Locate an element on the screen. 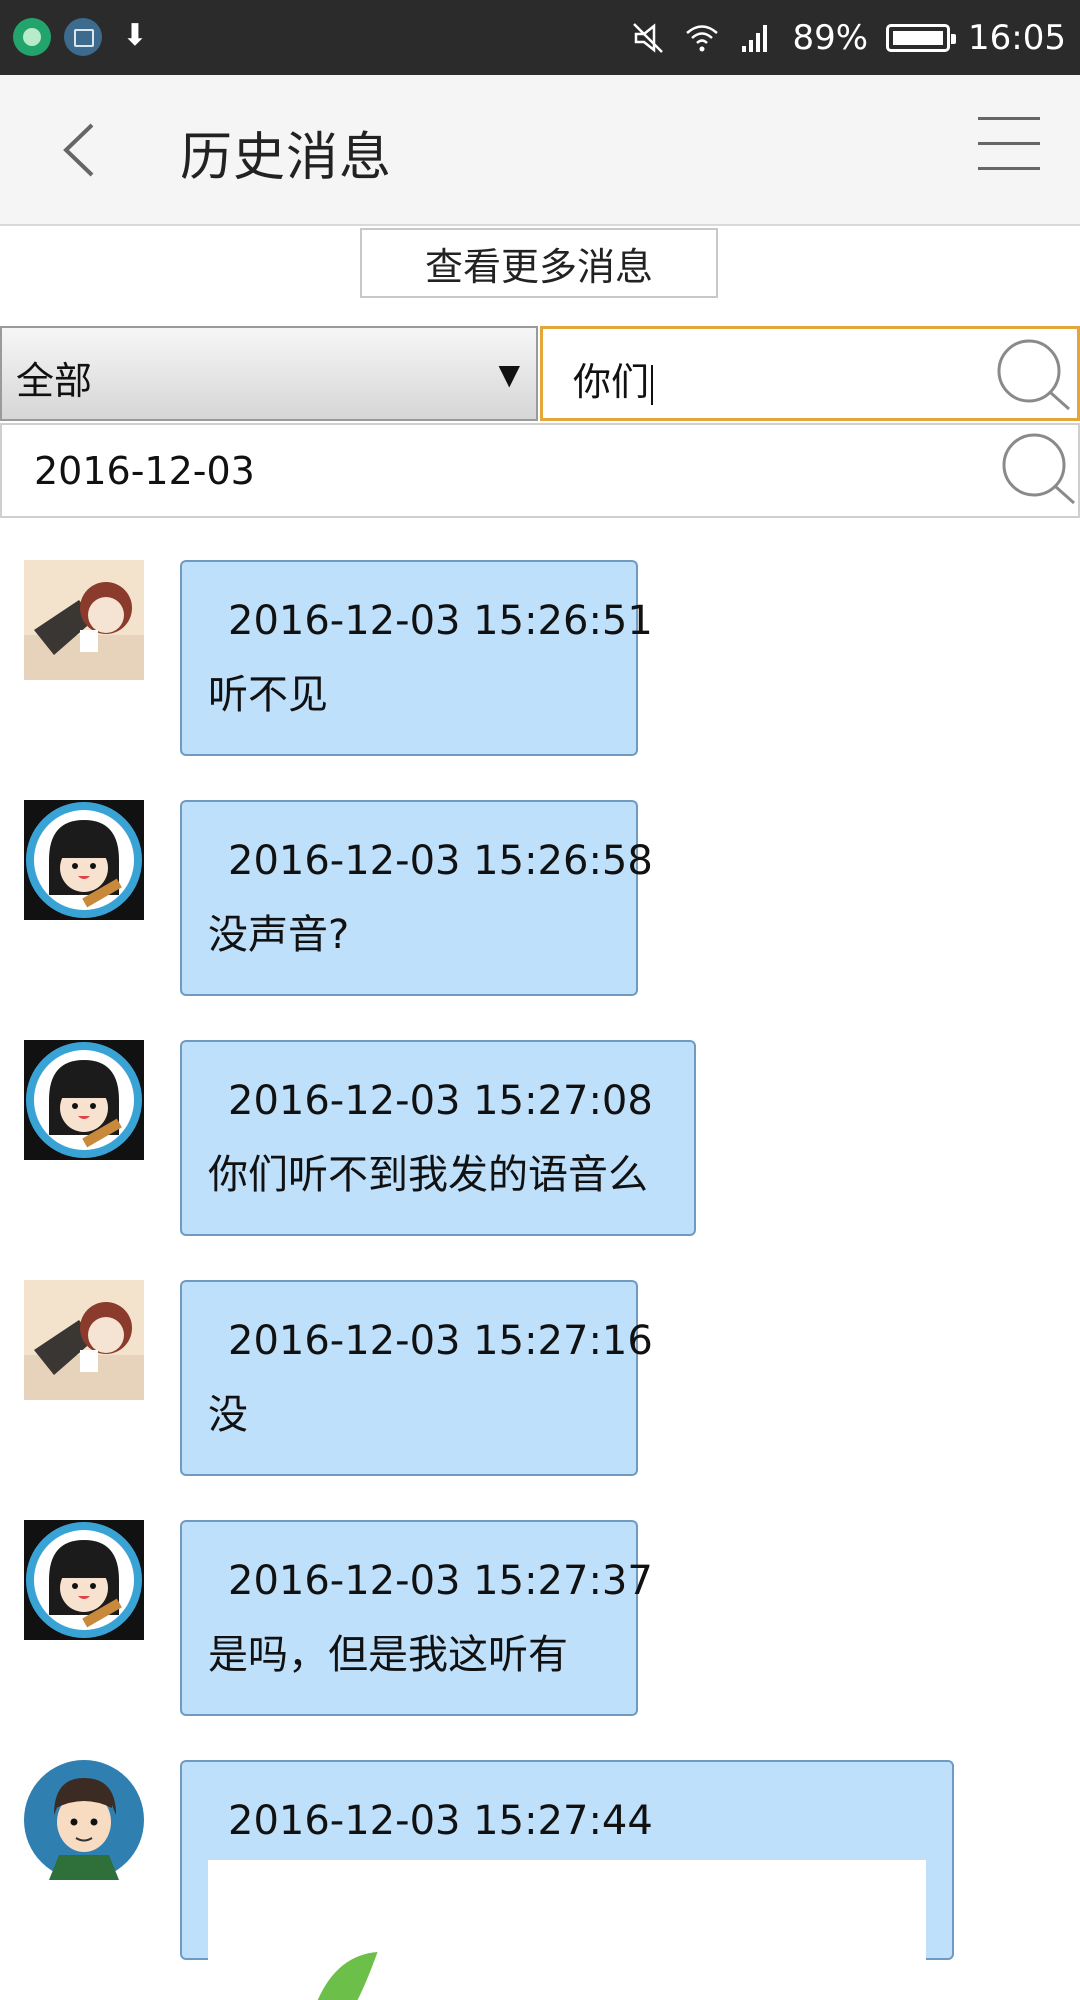 Image resolution: width=1080 pixels, height=2000 pixels. message-text: 听不见 is located at coordinates (268, 695).